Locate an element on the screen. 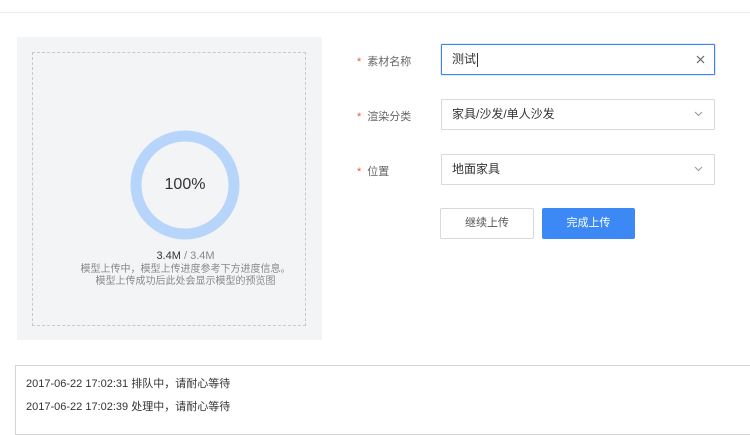  name-label-text: 素材名称 is located at coordinates (389, 62).